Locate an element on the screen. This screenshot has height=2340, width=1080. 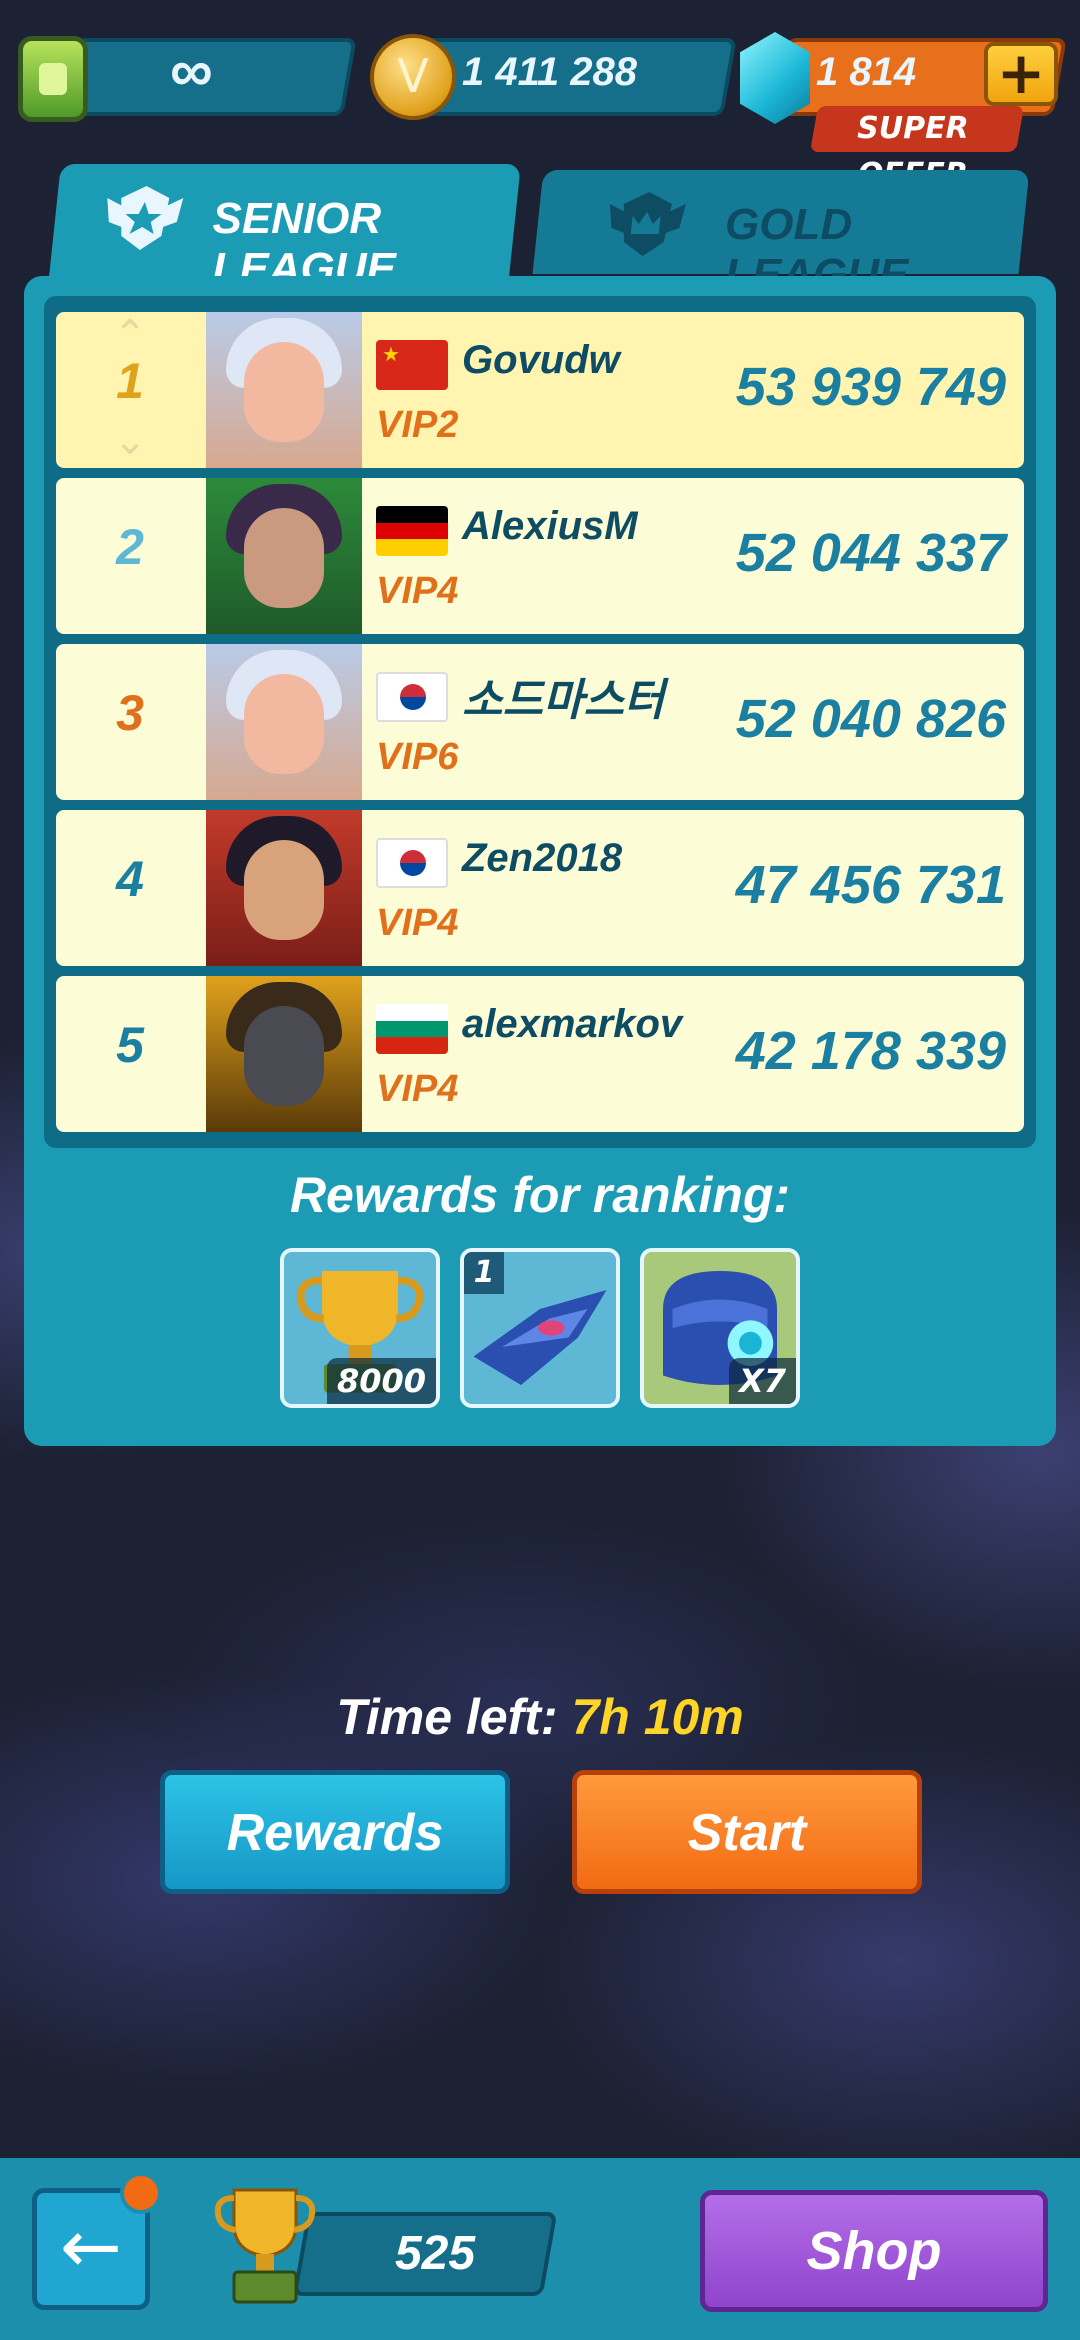
time-left-label: Time left: is located at coordinates (447, 1717).